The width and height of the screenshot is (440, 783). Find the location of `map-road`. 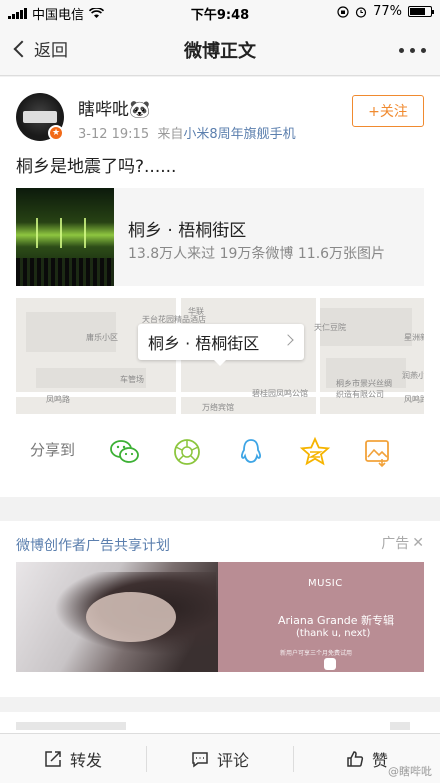

map-road is located at coordinates (318, 356).